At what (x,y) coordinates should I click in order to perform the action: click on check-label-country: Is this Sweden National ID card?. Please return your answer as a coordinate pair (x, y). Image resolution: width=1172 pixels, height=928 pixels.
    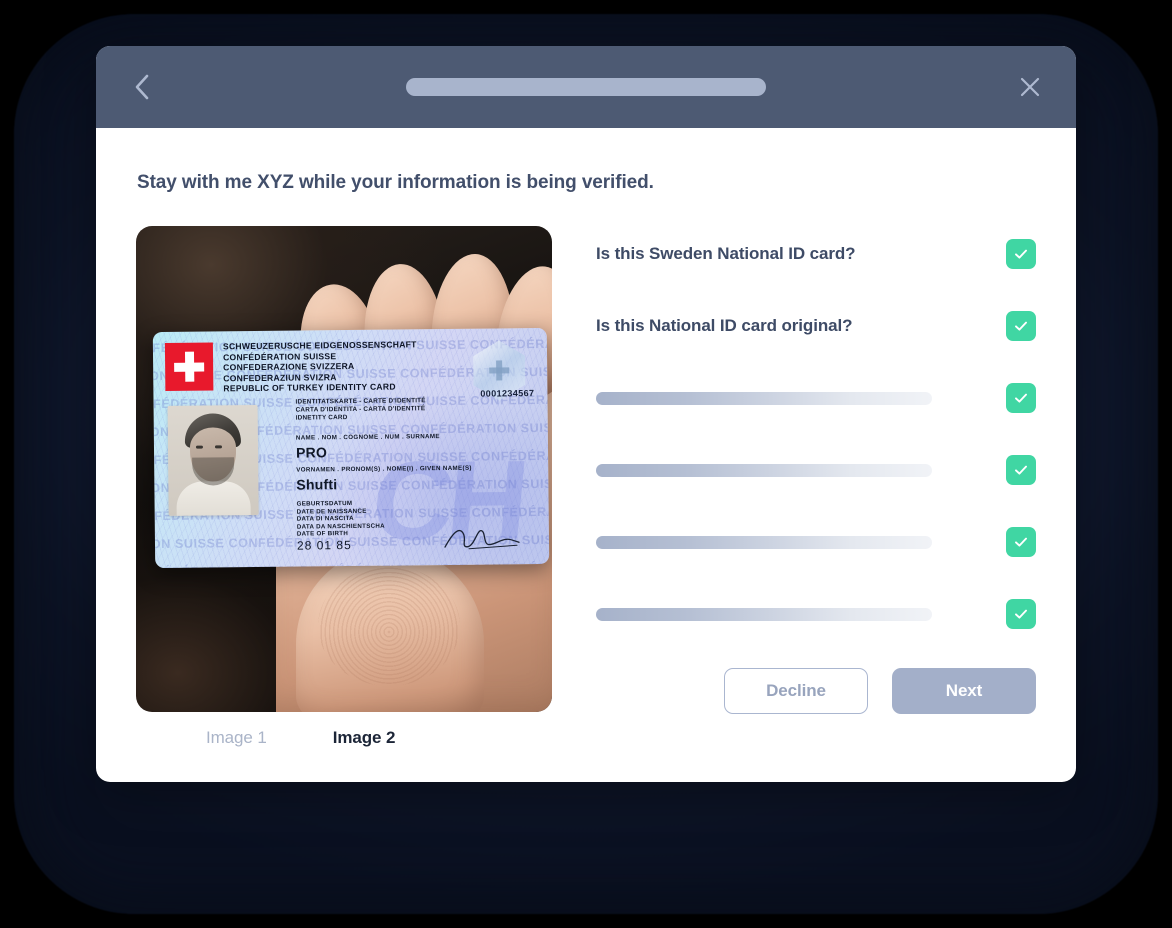
    Looking at the image, I should click on (726, 253).